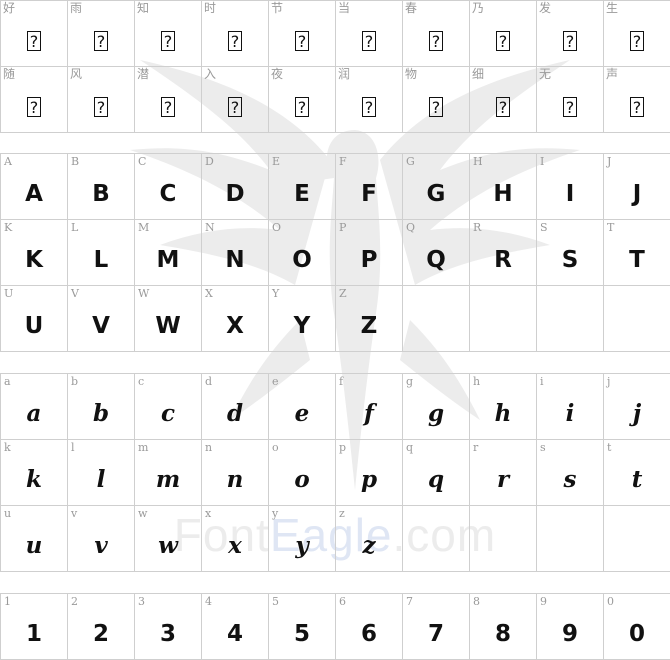  Describe the element at coordinates (101, 259) in the screenshot. I see `glyph-sample: L` at that location.